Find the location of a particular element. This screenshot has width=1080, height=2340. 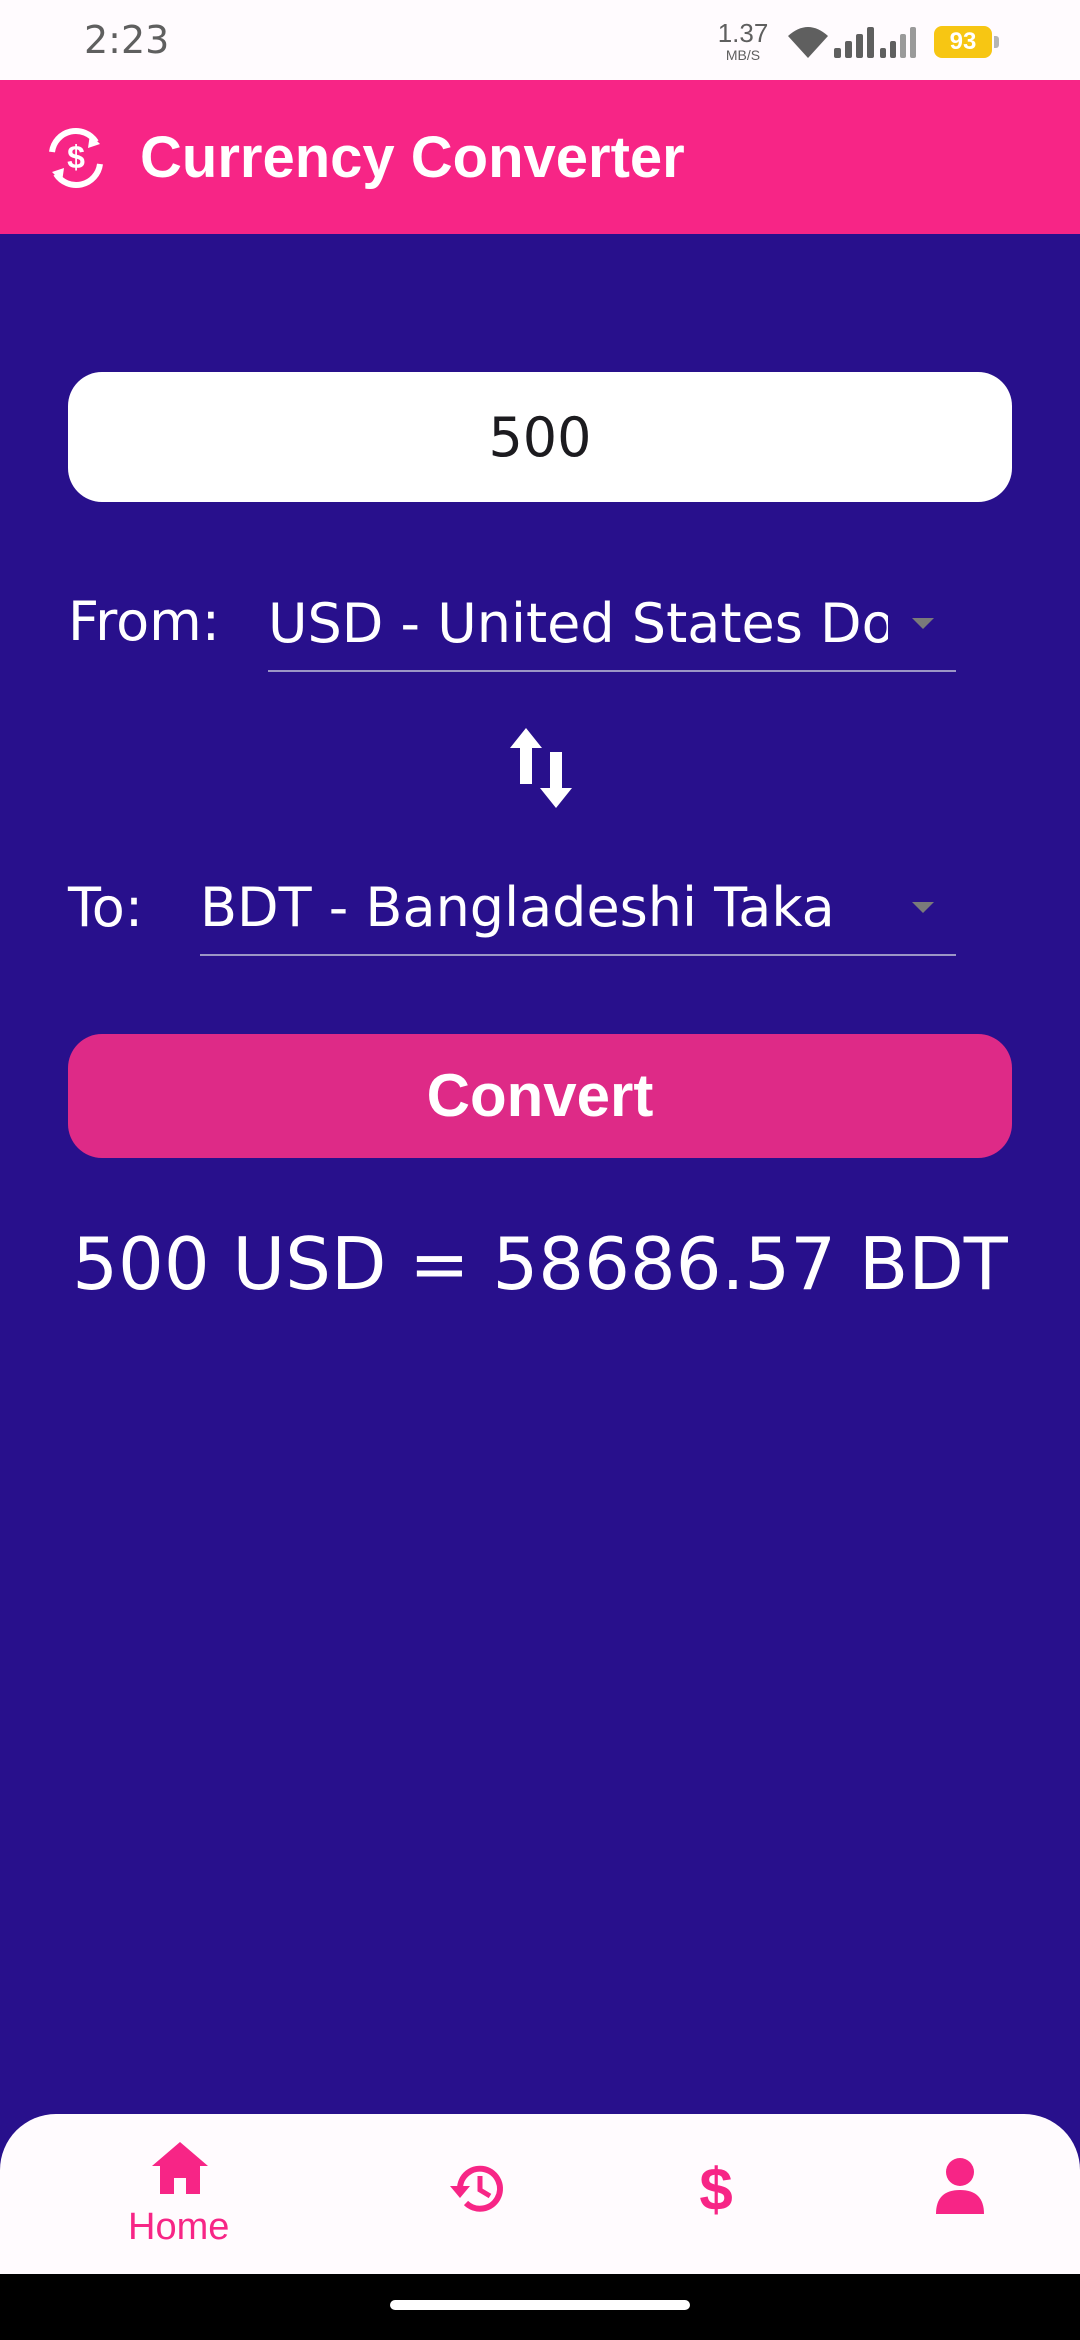

to-currency-value: BDT - Bangladeshi Taka is located at coordinates (517, 907).